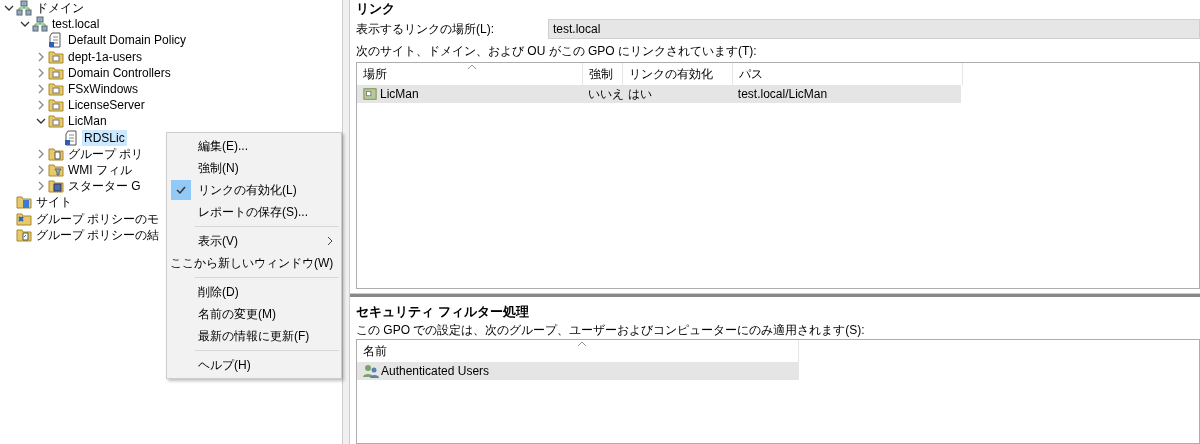 This screenshot has height=444, width=1200. What do you see at coordinates (103, 89) in the screenshot?
I see `tree-item: FSxWindows` at bounding box center [103, 89].